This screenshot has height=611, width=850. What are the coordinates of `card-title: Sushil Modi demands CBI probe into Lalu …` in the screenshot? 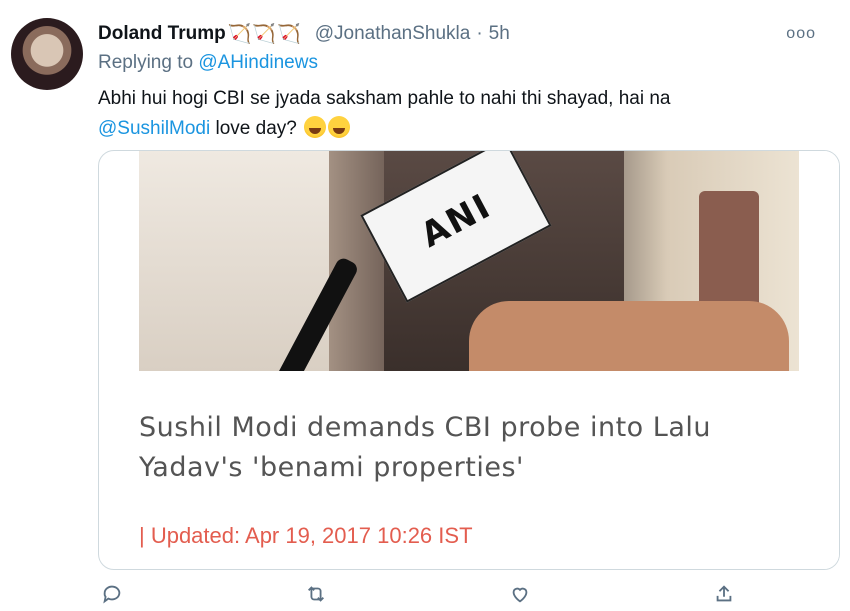 It's located at (425, 447).